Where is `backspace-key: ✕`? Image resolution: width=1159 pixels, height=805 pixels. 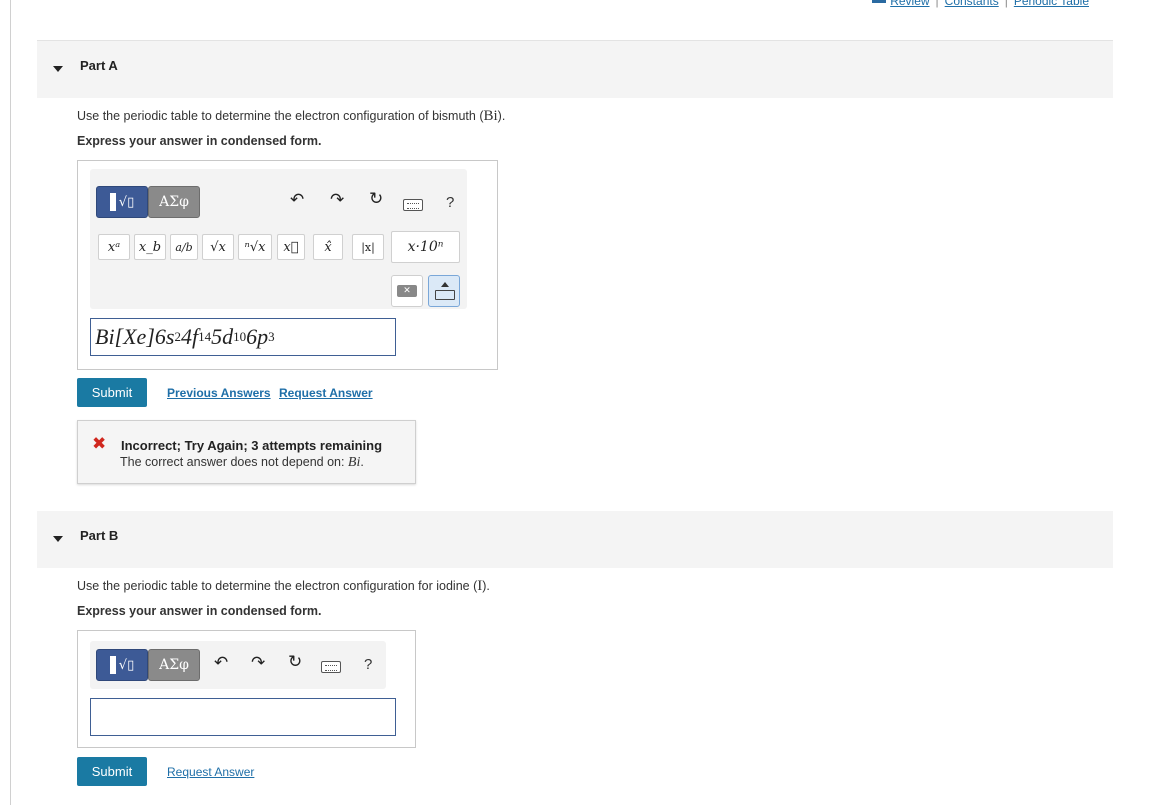
backspace-key: ✕ is located at coordinates (407, 291).